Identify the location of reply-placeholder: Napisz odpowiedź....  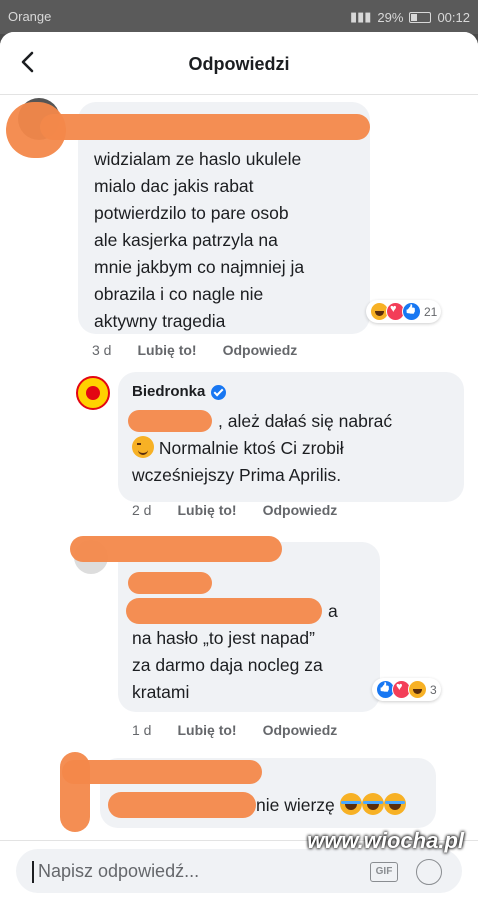
(119, 871).